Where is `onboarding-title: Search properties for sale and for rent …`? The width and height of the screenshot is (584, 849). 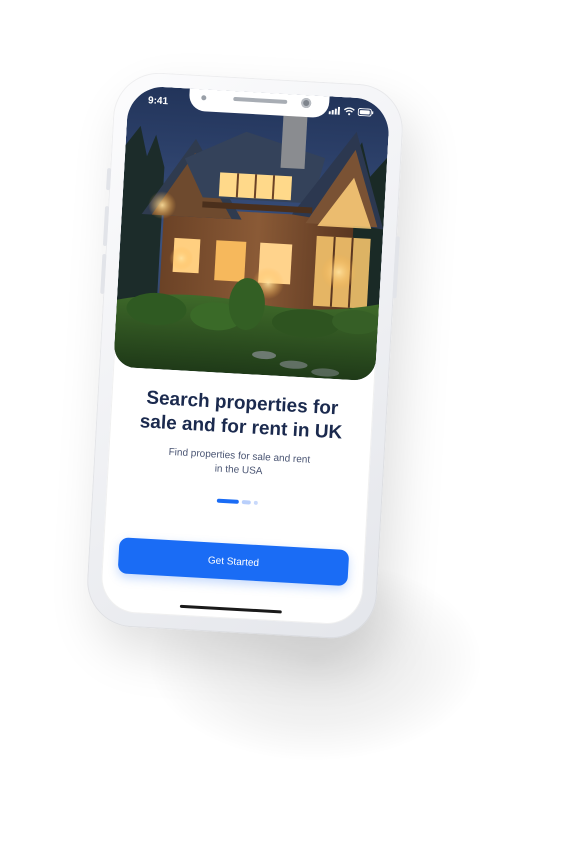 onboarding-title: Search properties for sale and for rent … is located at coordinates (241, 415).